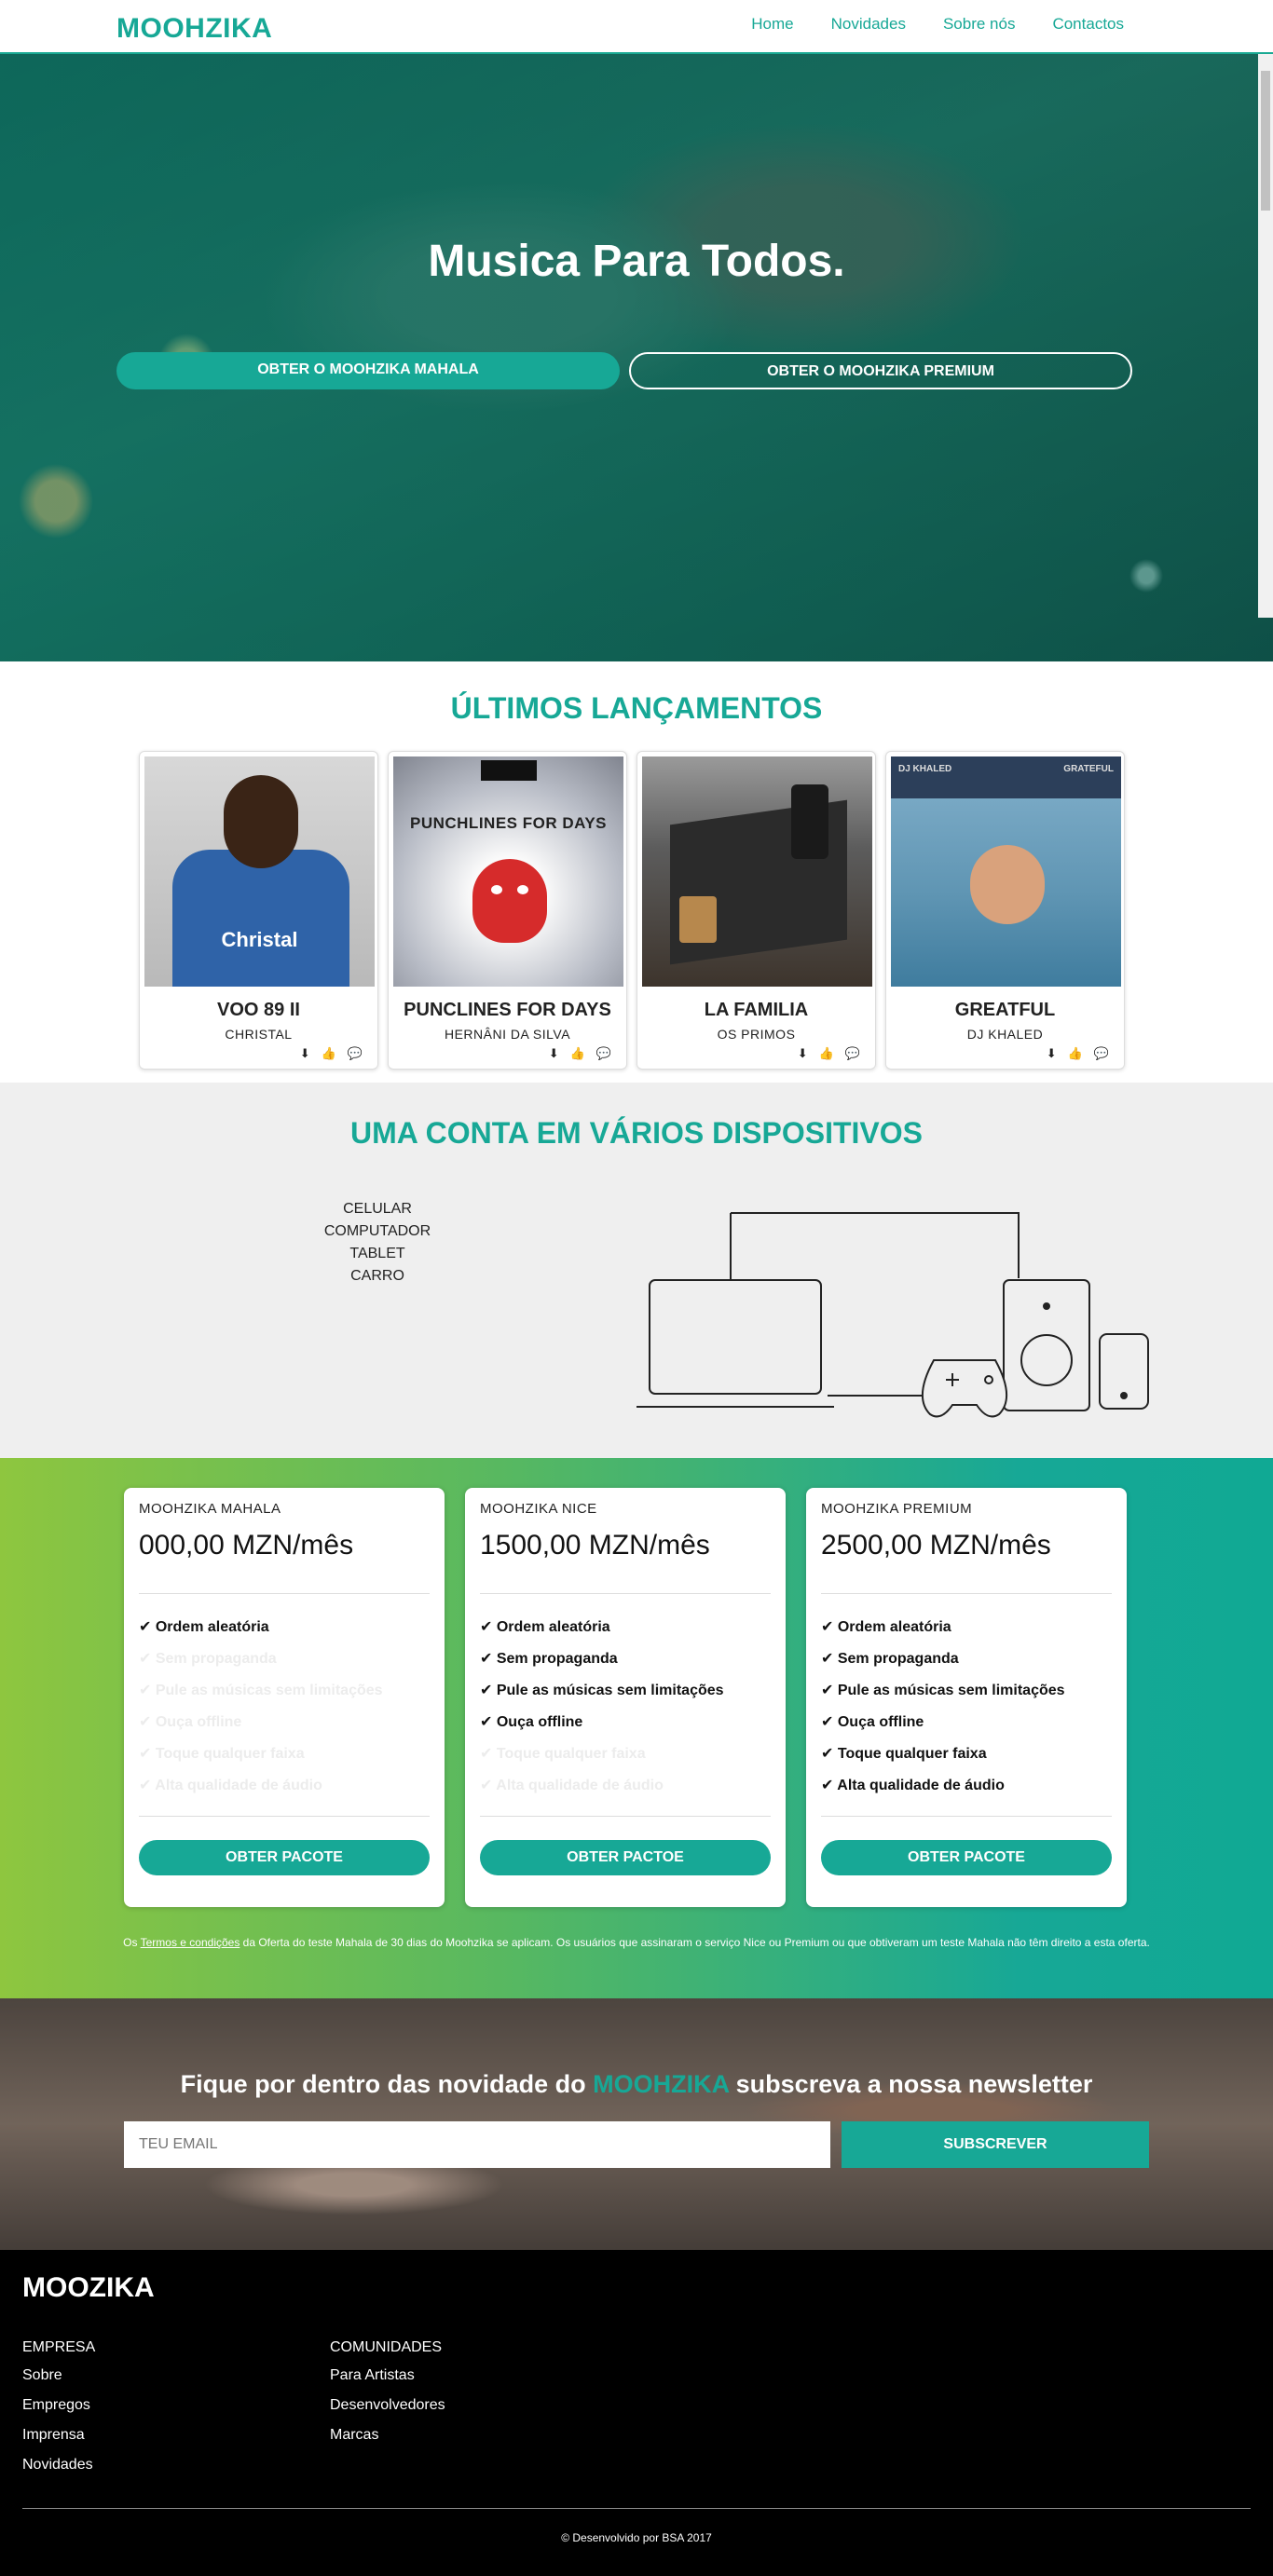  I want to click on footer-column-title: COMUNIDADES, so click(386, 2347).